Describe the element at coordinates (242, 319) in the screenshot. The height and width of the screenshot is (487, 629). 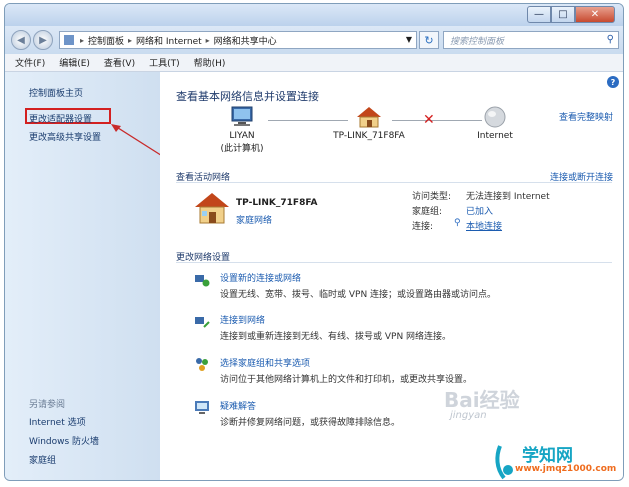
I see `task-connect-network-link: 连接到网络` at that location.